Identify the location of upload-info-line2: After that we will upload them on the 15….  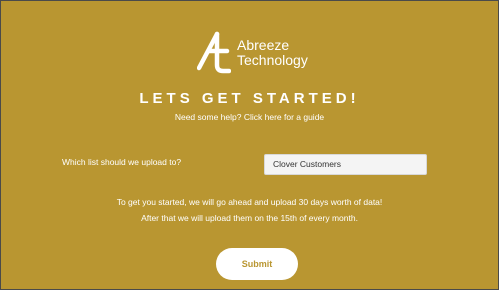
(249, 218).